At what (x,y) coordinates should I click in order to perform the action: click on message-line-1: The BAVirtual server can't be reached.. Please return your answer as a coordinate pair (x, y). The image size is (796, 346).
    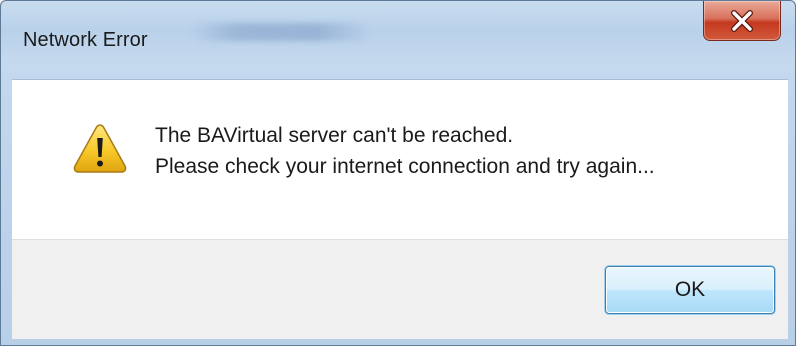
    Looking at the image, I should click on (334, 135).